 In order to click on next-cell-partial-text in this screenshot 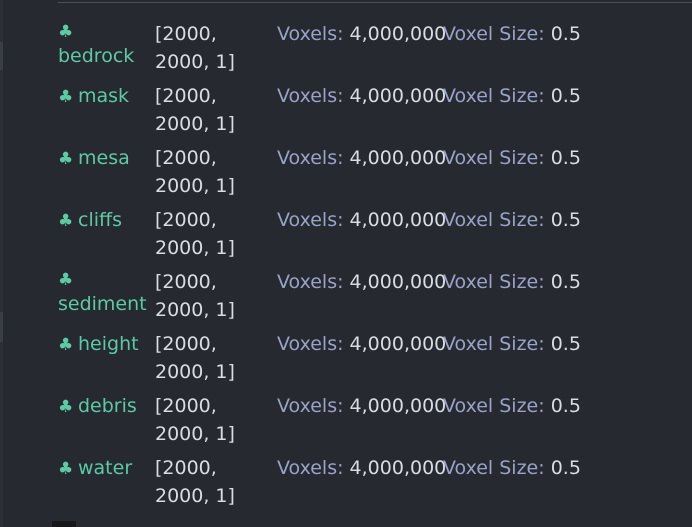, I will do `click(234, 523)`.